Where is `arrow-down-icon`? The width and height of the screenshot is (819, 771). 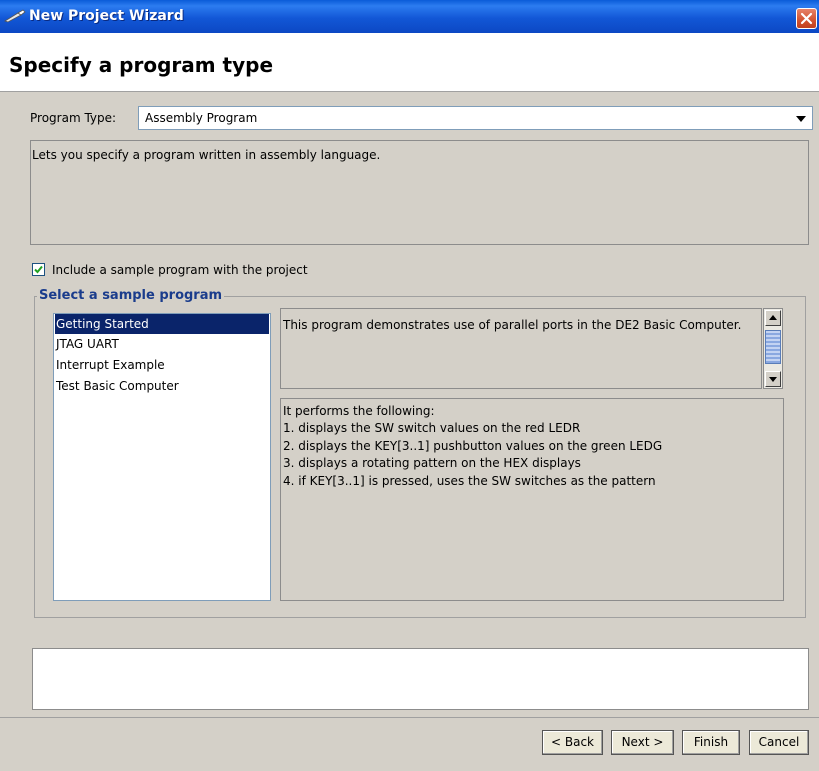 arrow-down-icon is located at coordinates (773, 379).